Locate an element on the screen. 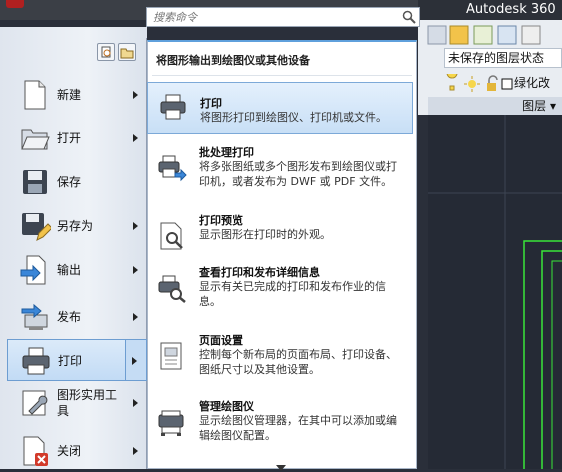 This screenshot has height=472, width=562. layer-dropdown: 绿化改 is located at coordinates (503, 80).